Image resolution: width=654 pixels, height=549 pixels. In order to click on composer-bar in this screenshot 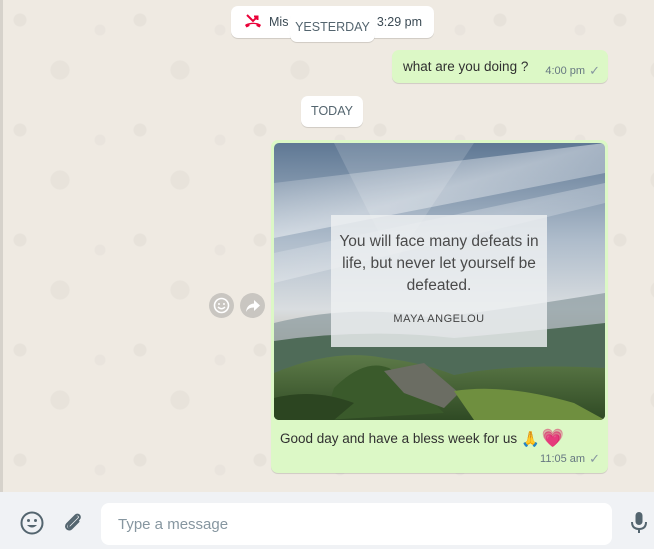, I will do `click(327, 520)`.